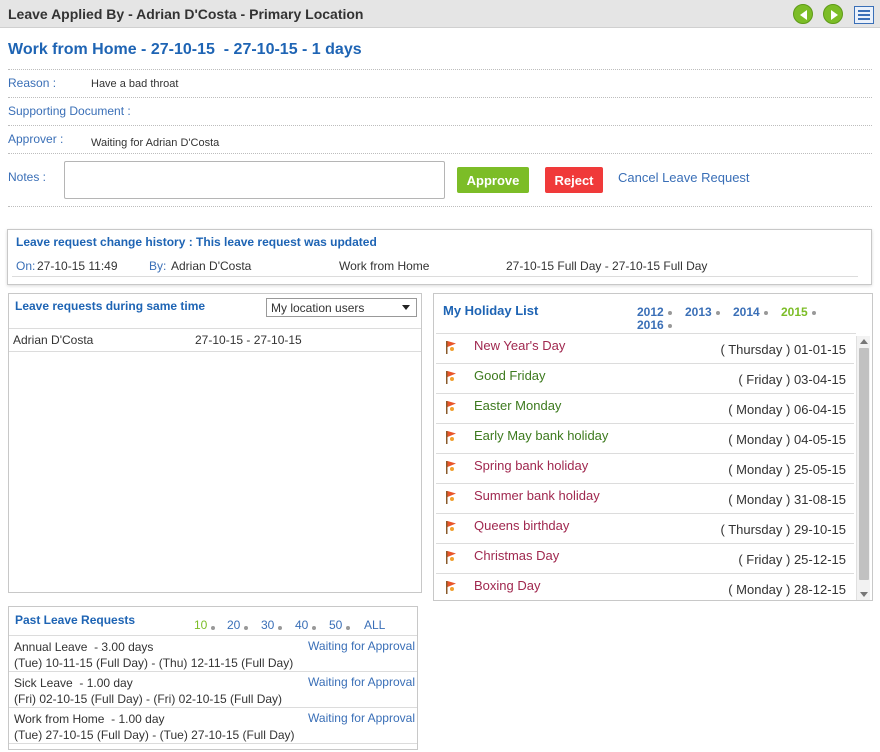  I want to click on holiday-list-scrollbar, so click(863, 468).